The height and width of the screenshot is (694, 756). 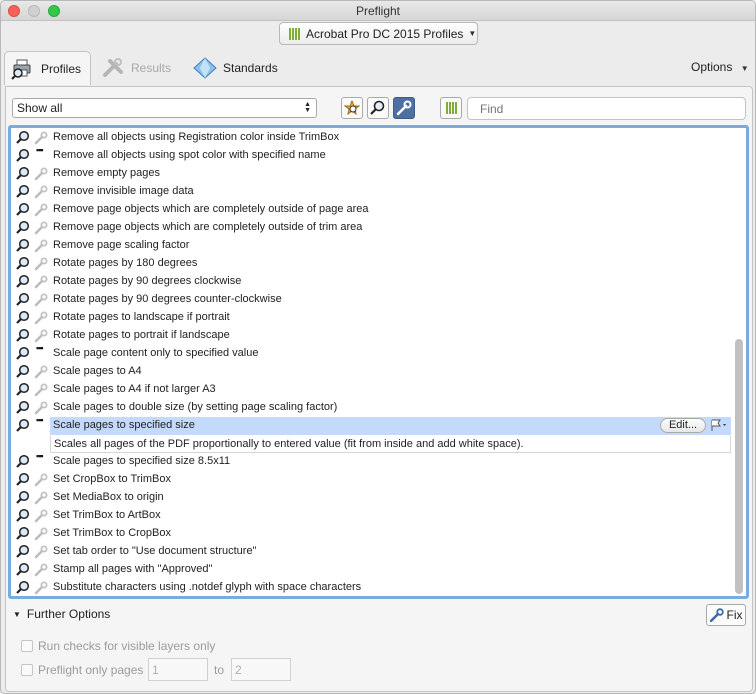 I want to click on tab-results: Results, so click(x=136, y=68).